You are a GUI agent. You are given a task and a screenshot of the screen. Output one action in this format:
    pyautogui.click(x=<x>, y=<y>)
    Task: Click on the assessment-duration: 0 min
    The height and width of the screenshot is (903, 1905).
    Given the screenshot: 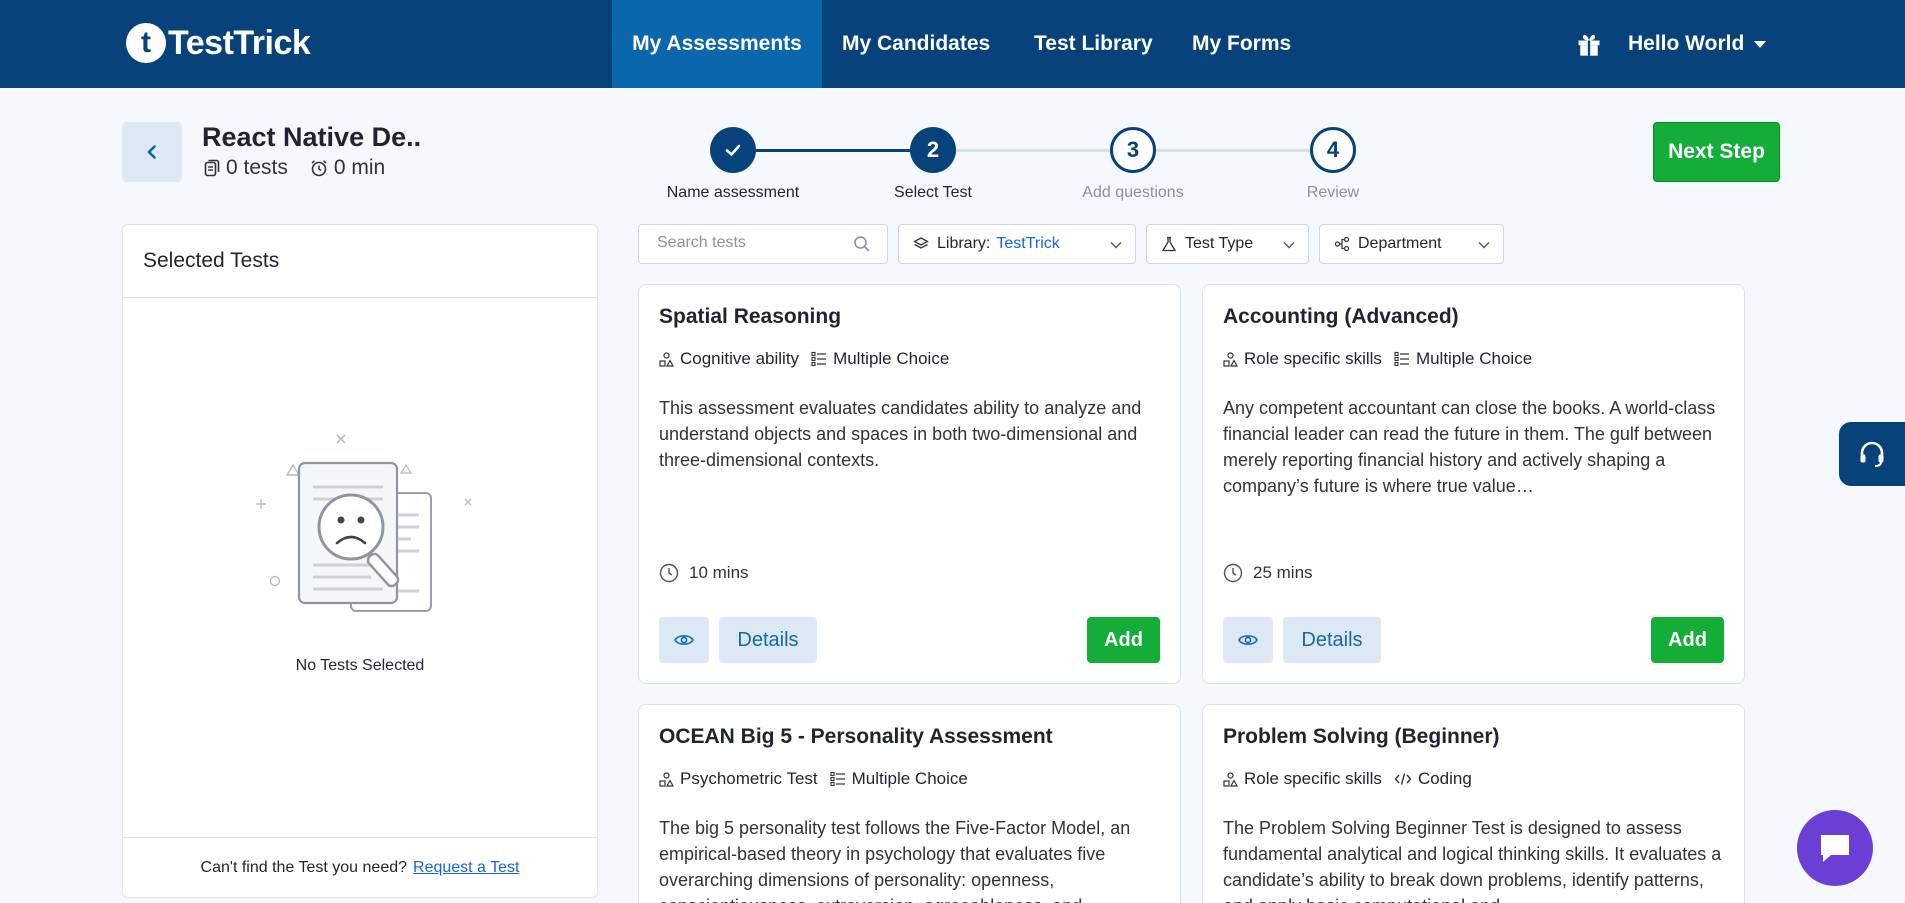 What is the action you would take?
    pyautogui.click(x=359, y=167)
    